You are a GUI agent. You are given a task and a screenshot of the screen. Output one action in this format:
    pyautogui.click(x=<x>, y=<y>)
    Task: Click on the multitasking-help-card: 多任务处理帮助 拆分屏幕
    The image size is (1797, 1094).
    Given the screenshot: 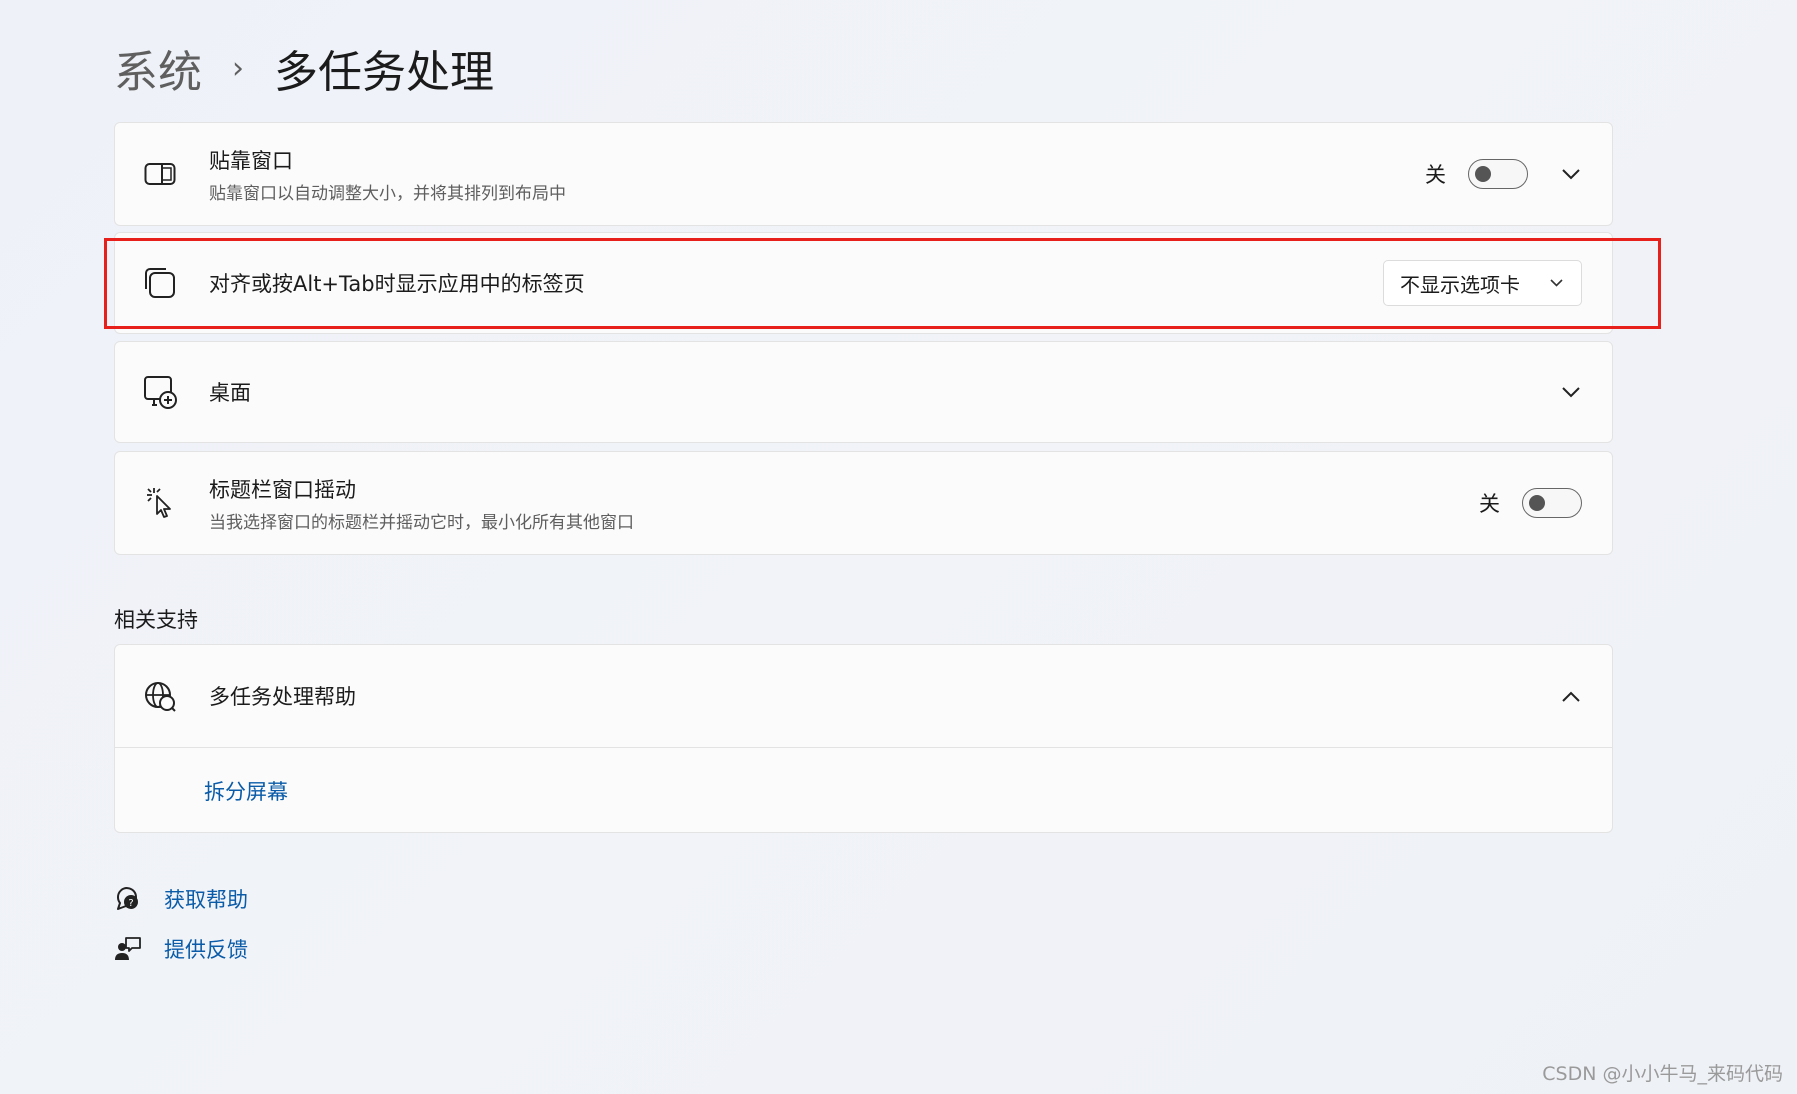 What is the action you would take?
    pyautogui.click(x=863, y=738)
    